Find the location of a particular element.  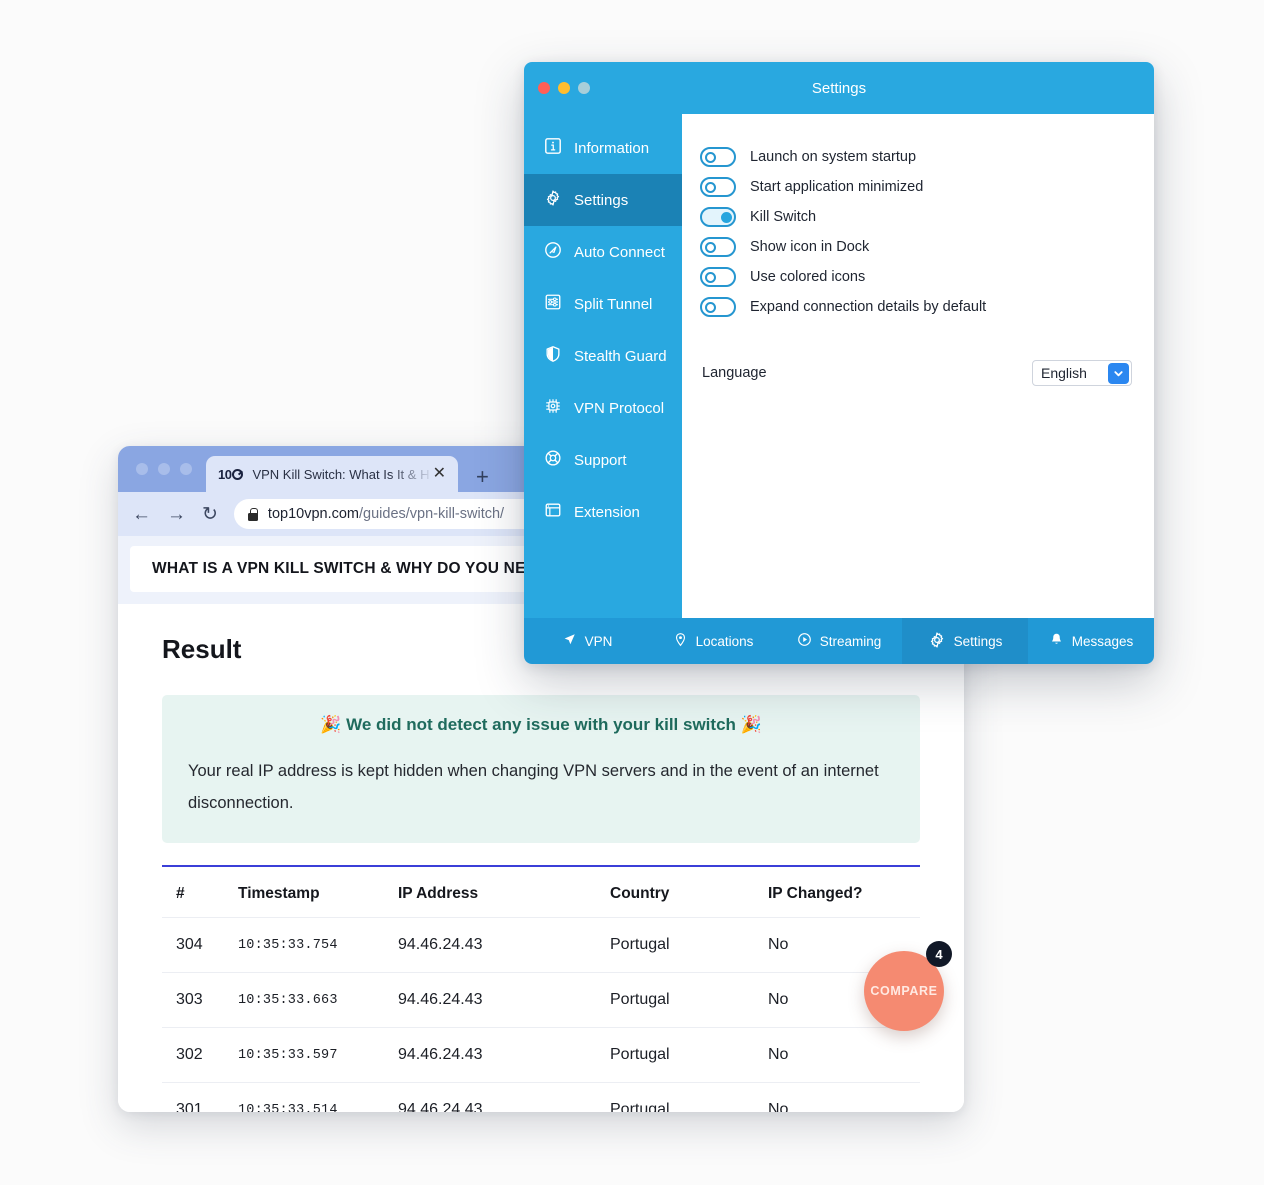

browser-maximize-dot is located at coordinates (186, 469).